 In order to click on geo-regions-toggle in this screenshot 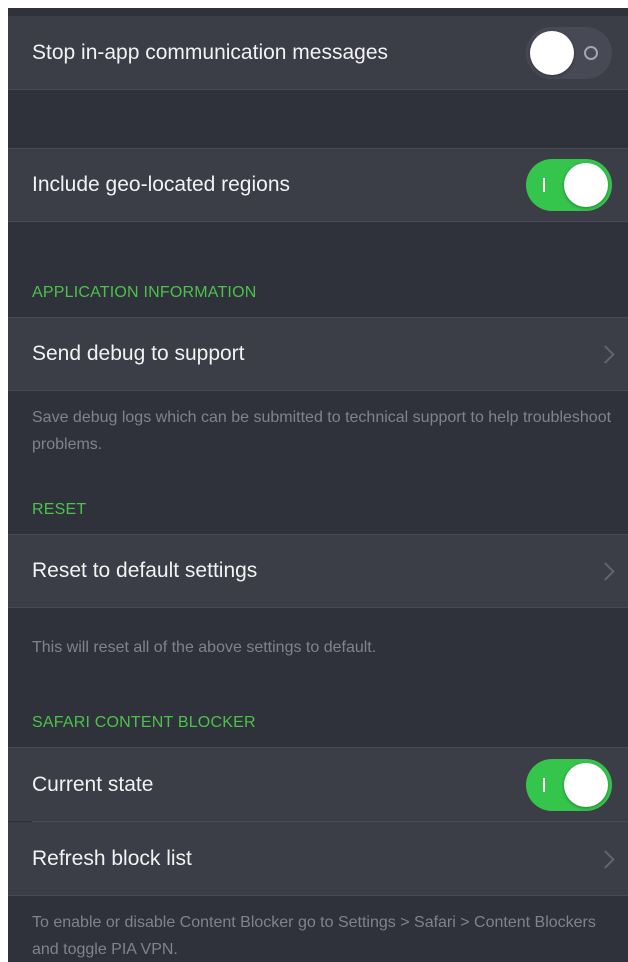, I will do `click(569, 185)`.